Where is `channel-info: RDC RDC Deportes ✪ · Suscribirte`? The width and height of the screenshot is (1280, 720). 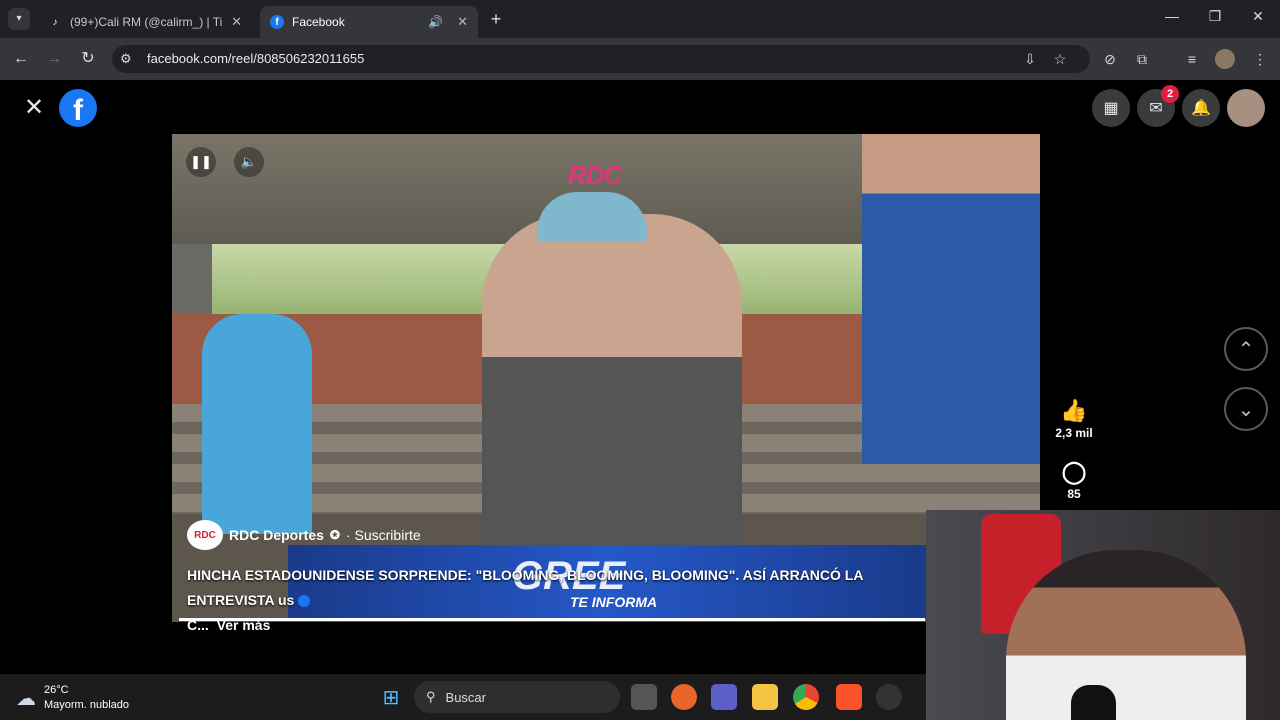 channel-info: RDC RDC Deportes ✪ · Suscribirte is located at coordinates (304, 535).